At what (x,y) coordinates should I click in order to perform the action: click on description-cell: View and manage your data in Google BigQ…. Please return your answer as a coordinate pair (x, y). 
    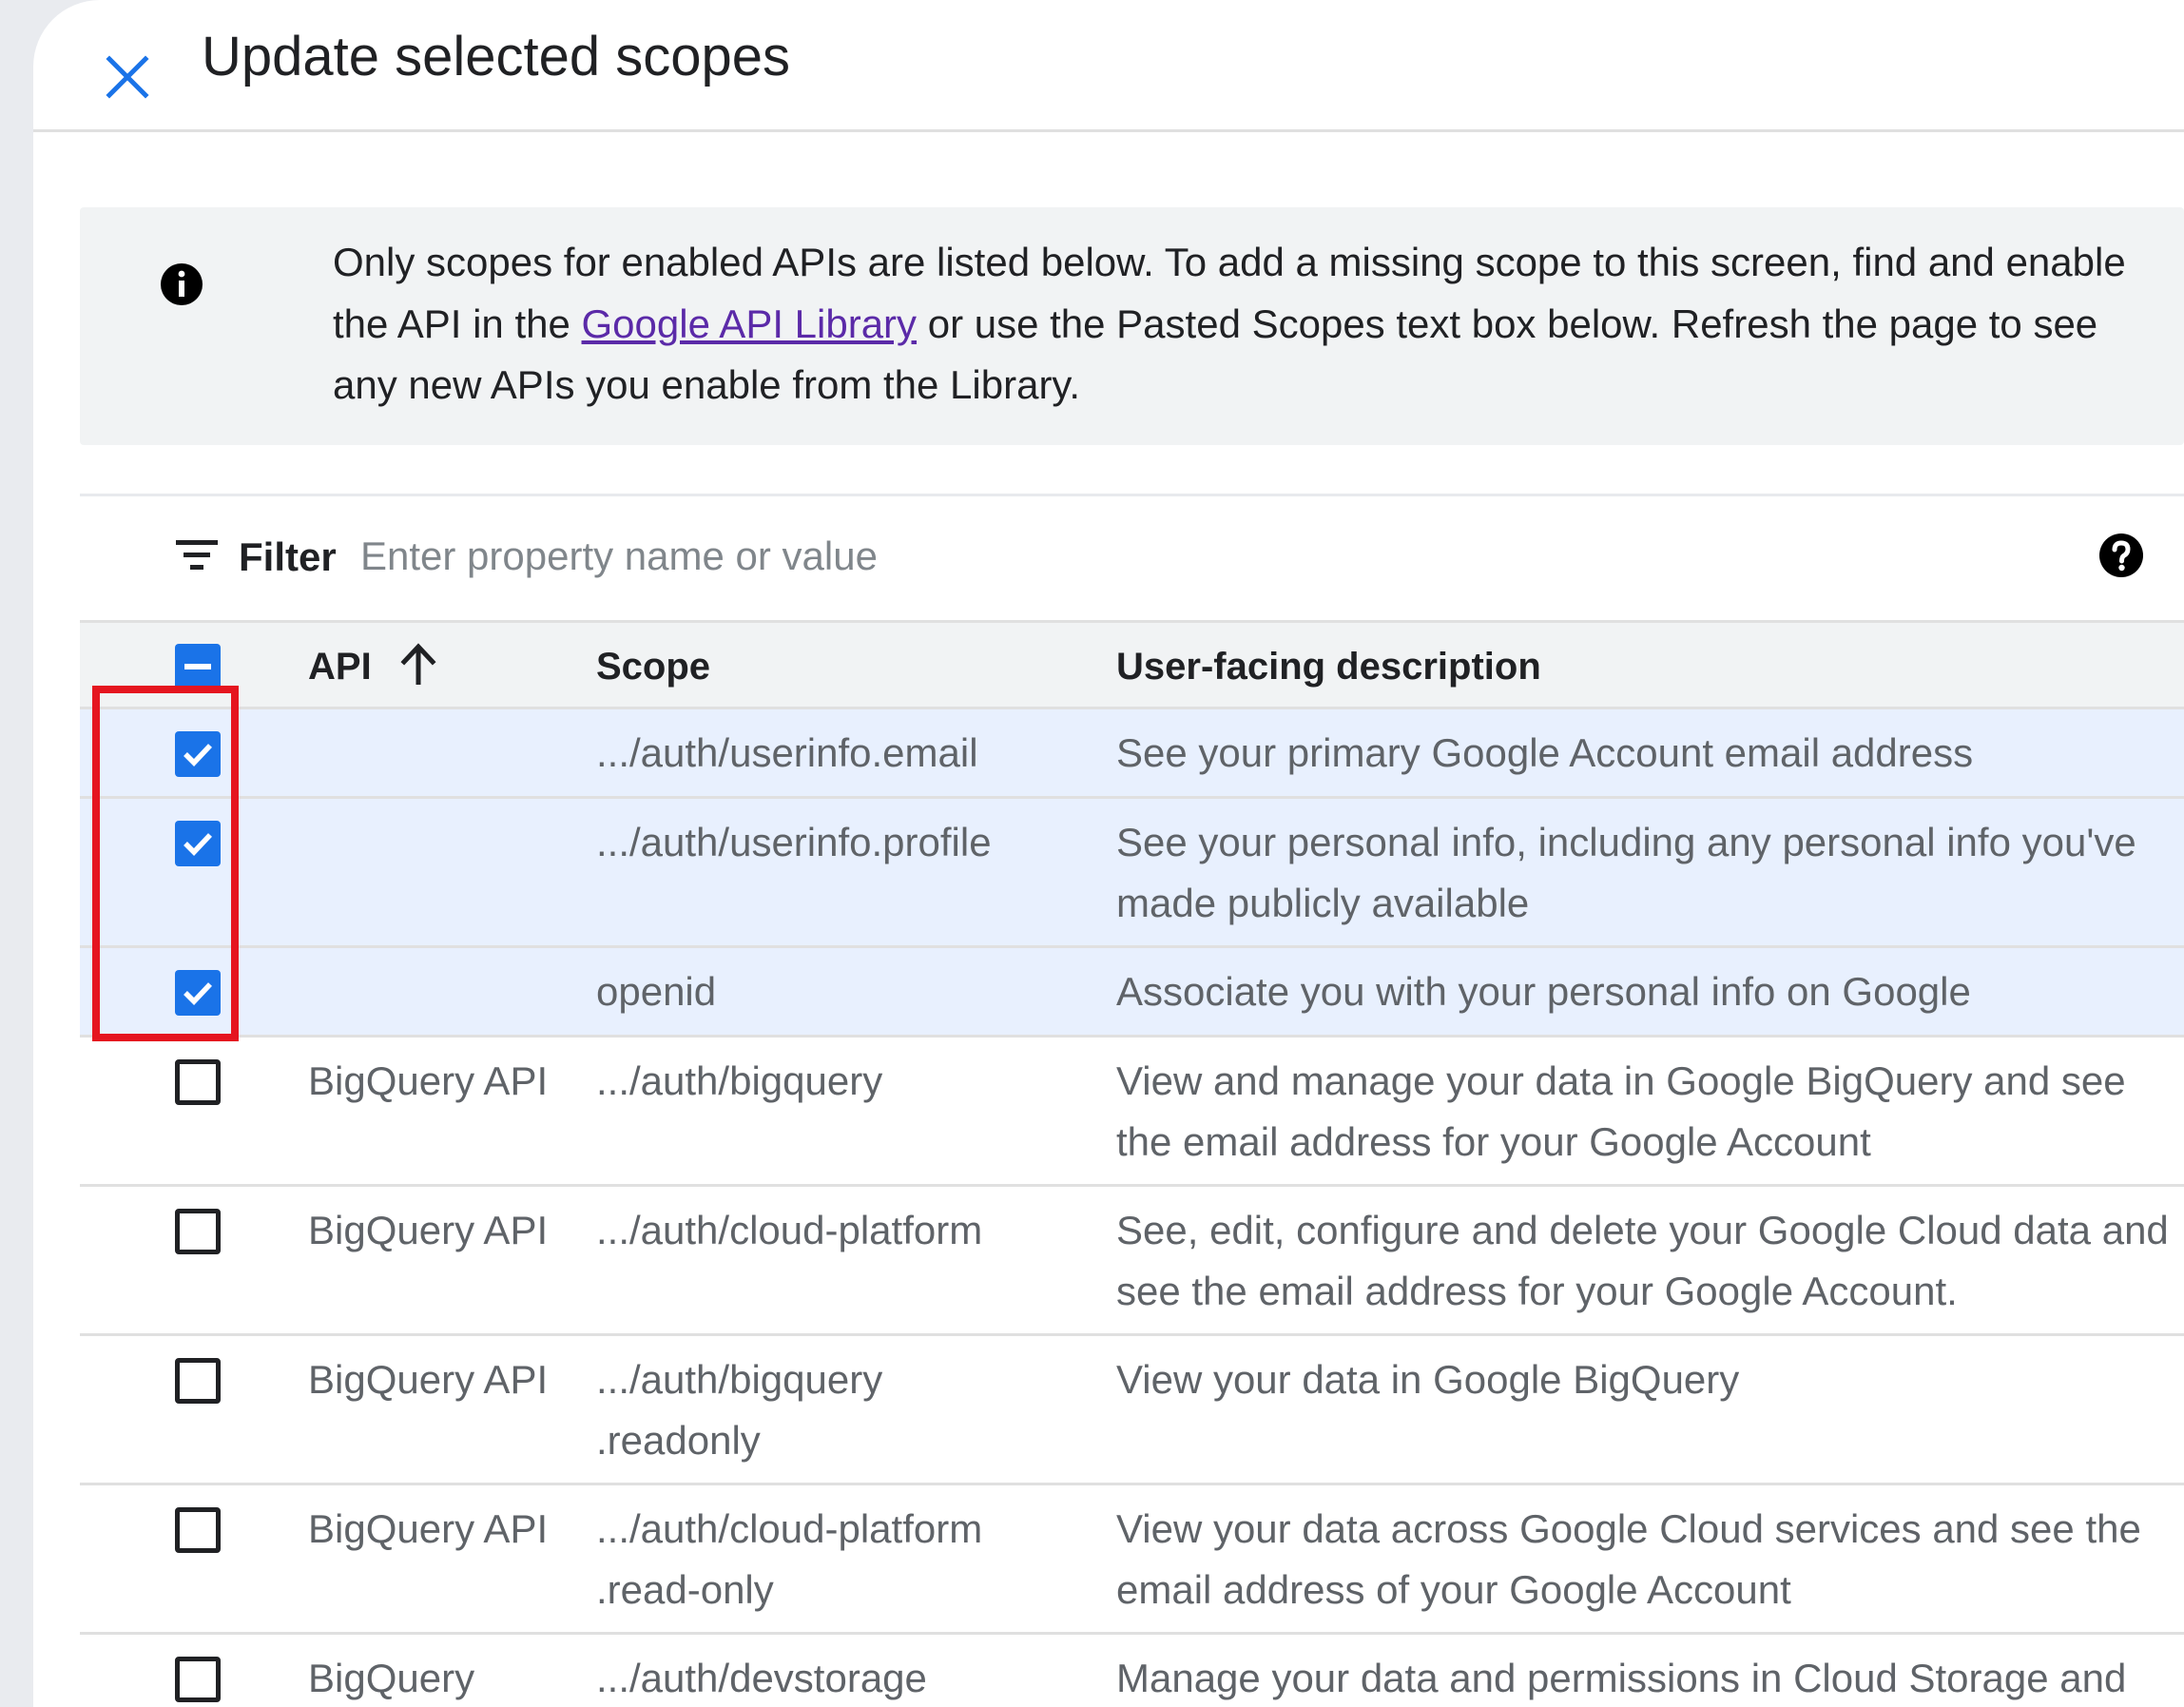
    Looking at the image, I should click on (1621, 1111).